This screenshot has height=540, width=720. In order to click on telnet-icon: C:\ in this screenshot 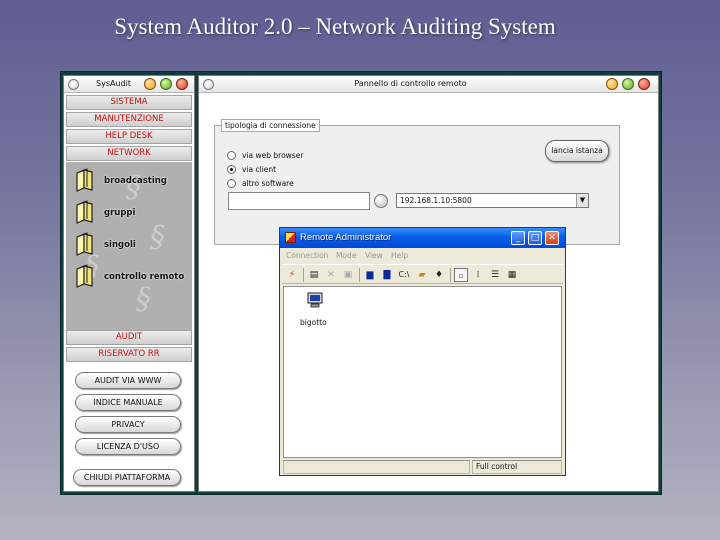, I will do `click(404, 275)`.